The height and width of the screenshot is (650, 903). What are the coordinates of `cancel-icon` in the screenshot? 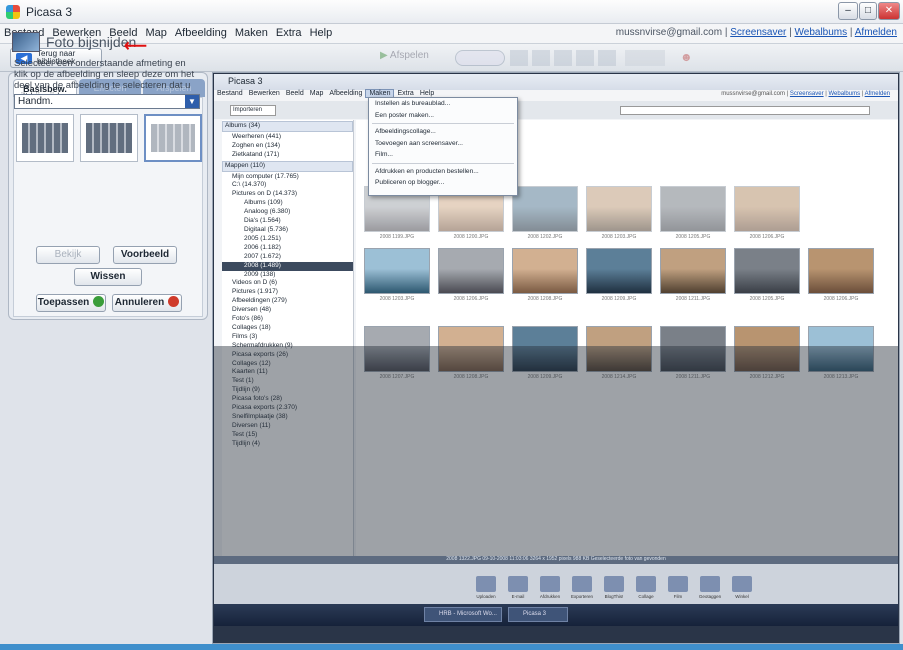 It's located at (174, 301).